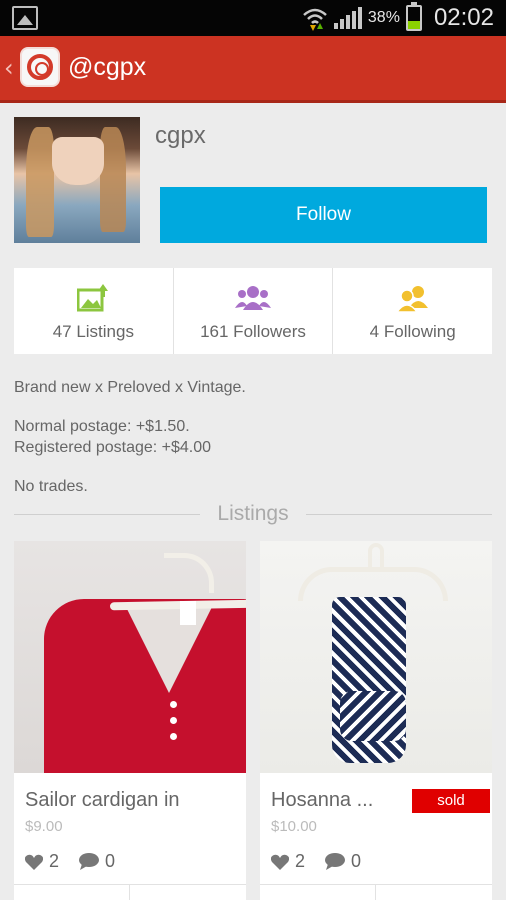 This screenshot has height=900, width=506. Describe the element at coordinates (102, 426) in the screenshot. I see `bio-line: Normal postage: +$1.50.` at that location.